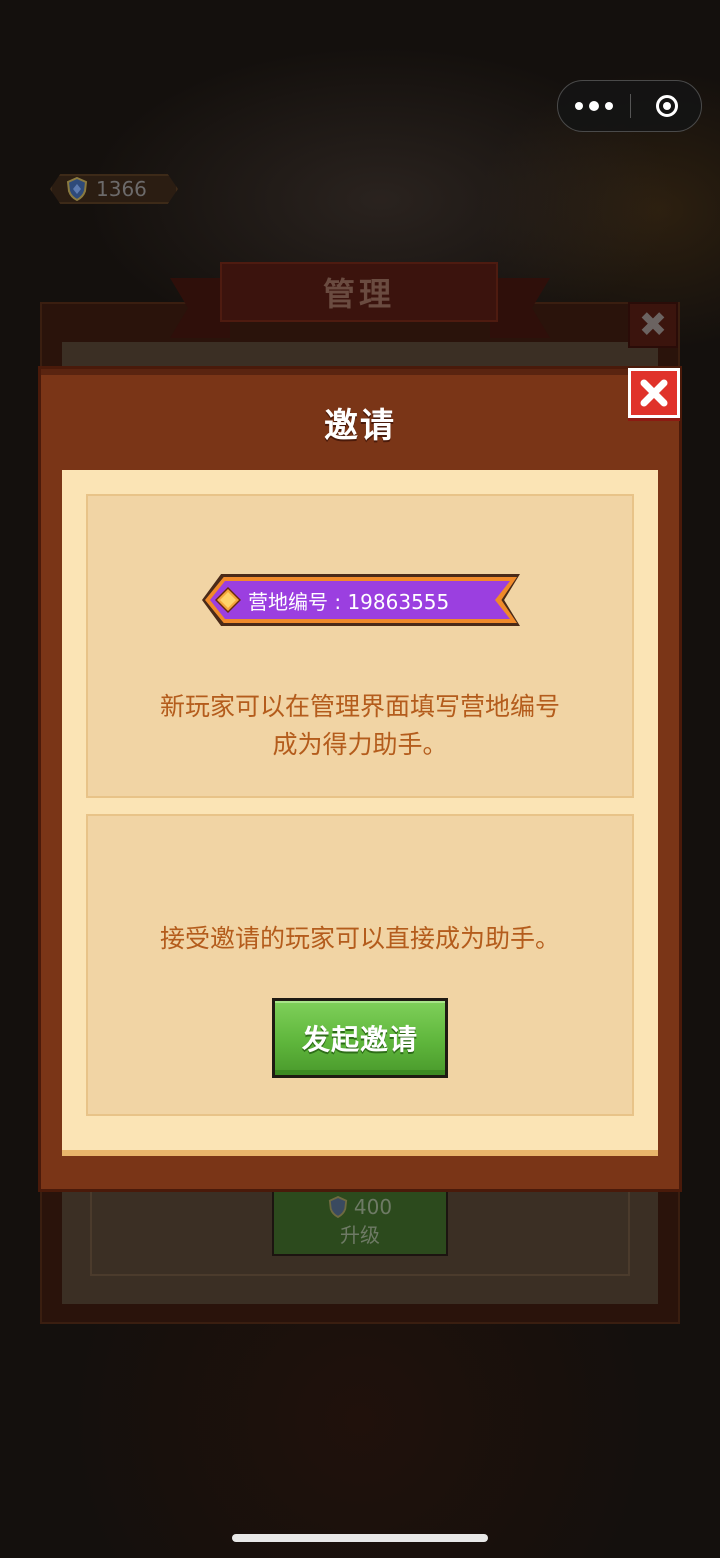 This screenshot has height=1558, width=720. What do you see at coordinates (360, 1234) in the screenshot?
I see `upgrade-label: 升级` at bounding box center [360, 1234].